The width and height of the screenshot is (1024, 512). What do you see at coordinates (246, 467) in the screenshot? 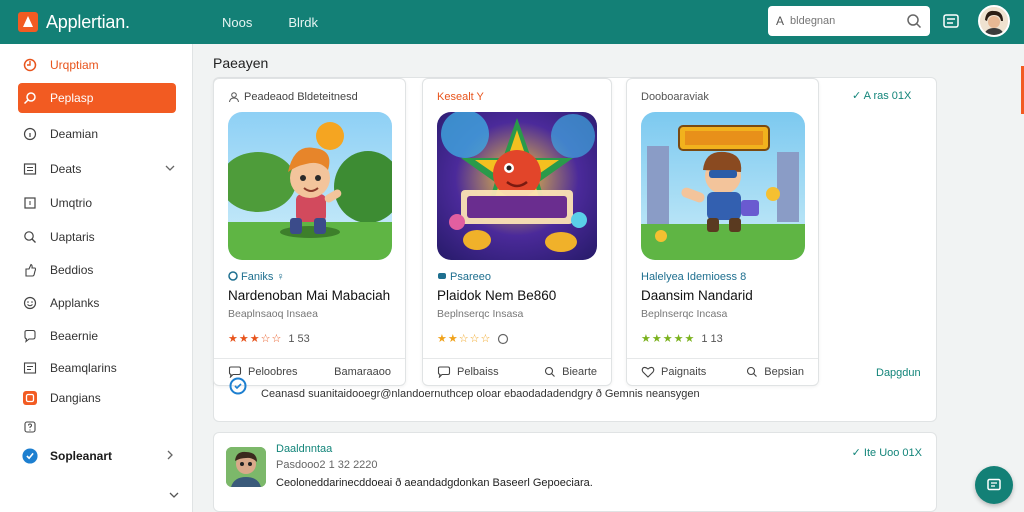
I see `post-author-avatar` at bounding box center [246, 467].